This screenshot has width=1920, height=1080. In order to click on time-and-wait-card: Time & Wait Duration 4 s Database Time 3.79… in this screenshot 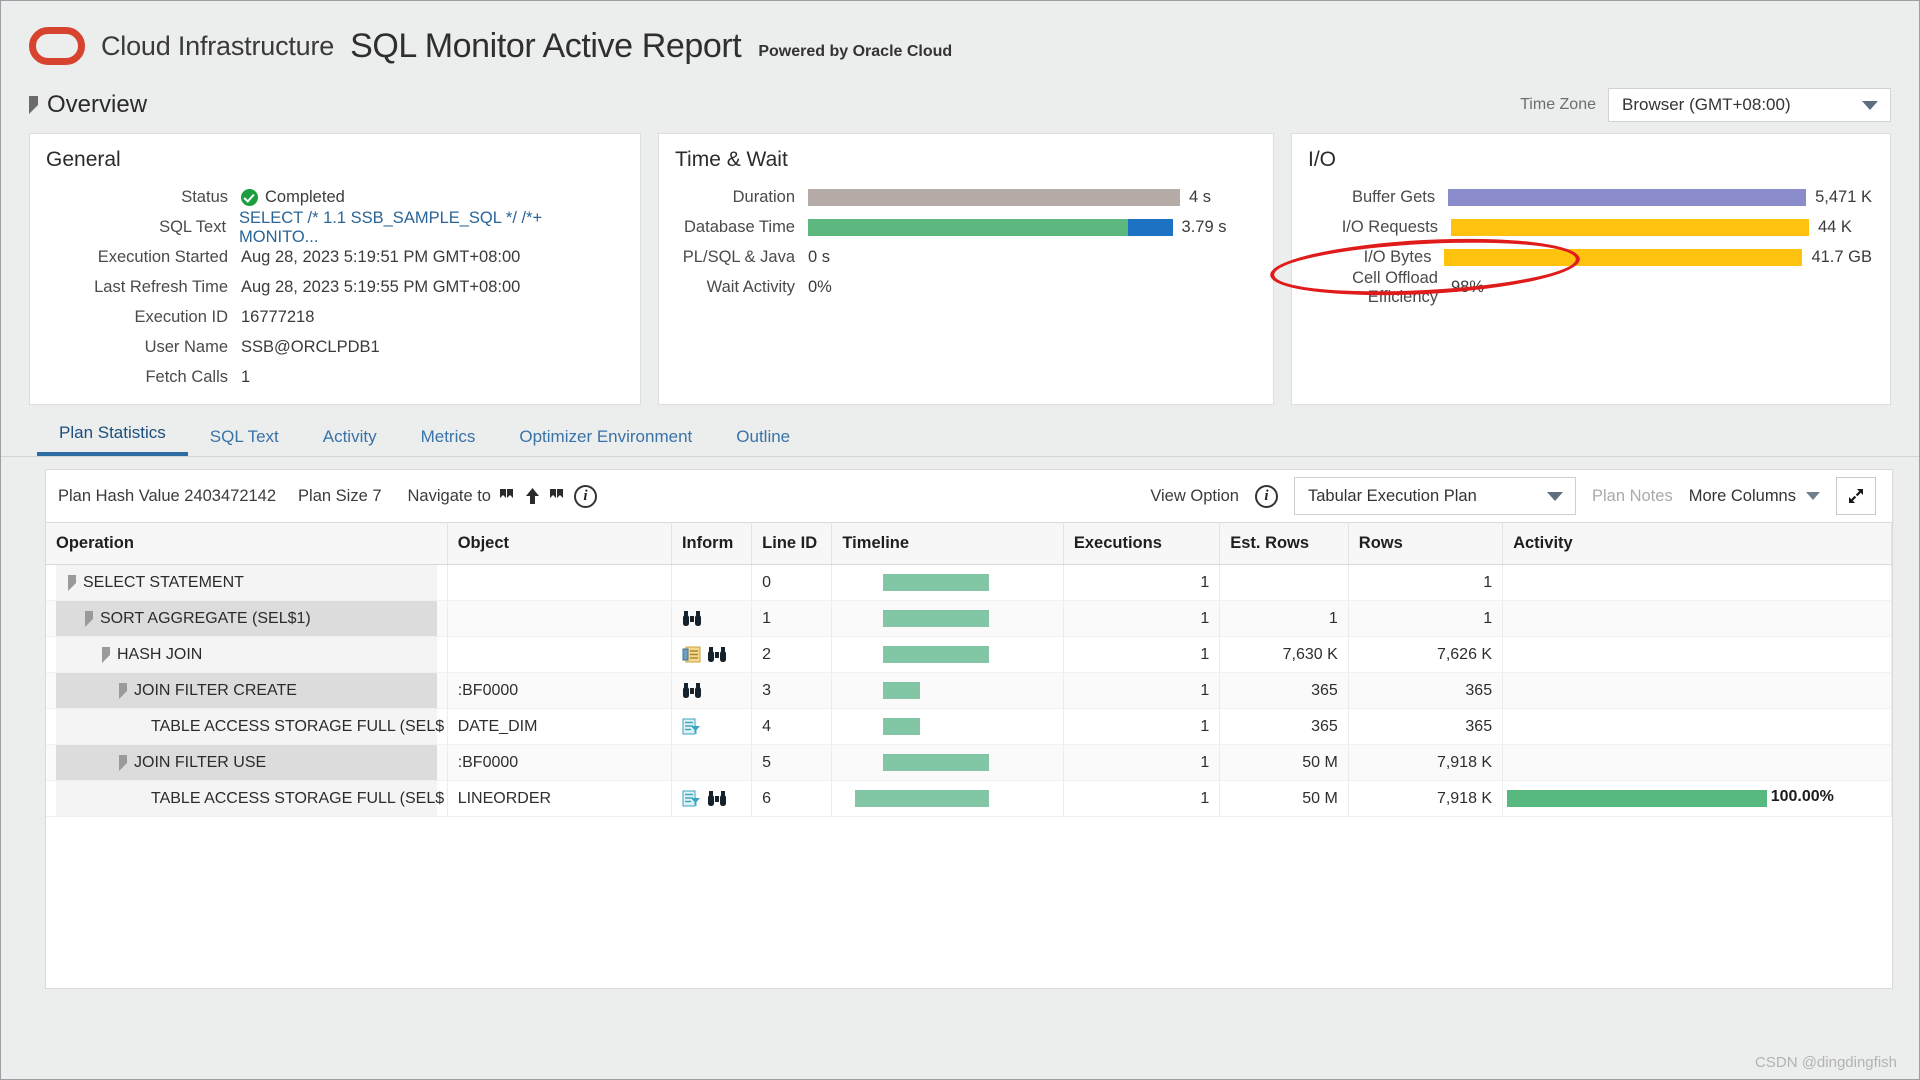, I will do `click(966, 269)`.